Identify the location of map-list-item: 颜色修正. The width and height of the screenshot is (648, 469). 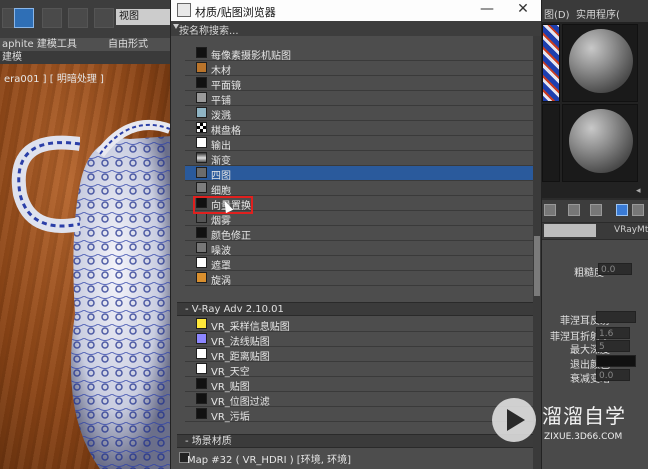
(359, 234).